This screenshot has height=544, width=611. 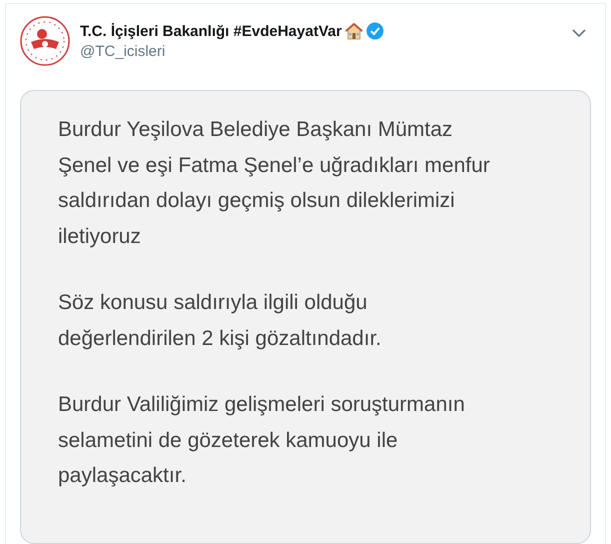 What do you see at coordinates (220, 321) in the screenshot?
I see `paragraph: Söz konusu saldırıyla ilgili olduğu değerlendirilen 2 kişi gözaltındadır.` at bounding box center [220, 321].